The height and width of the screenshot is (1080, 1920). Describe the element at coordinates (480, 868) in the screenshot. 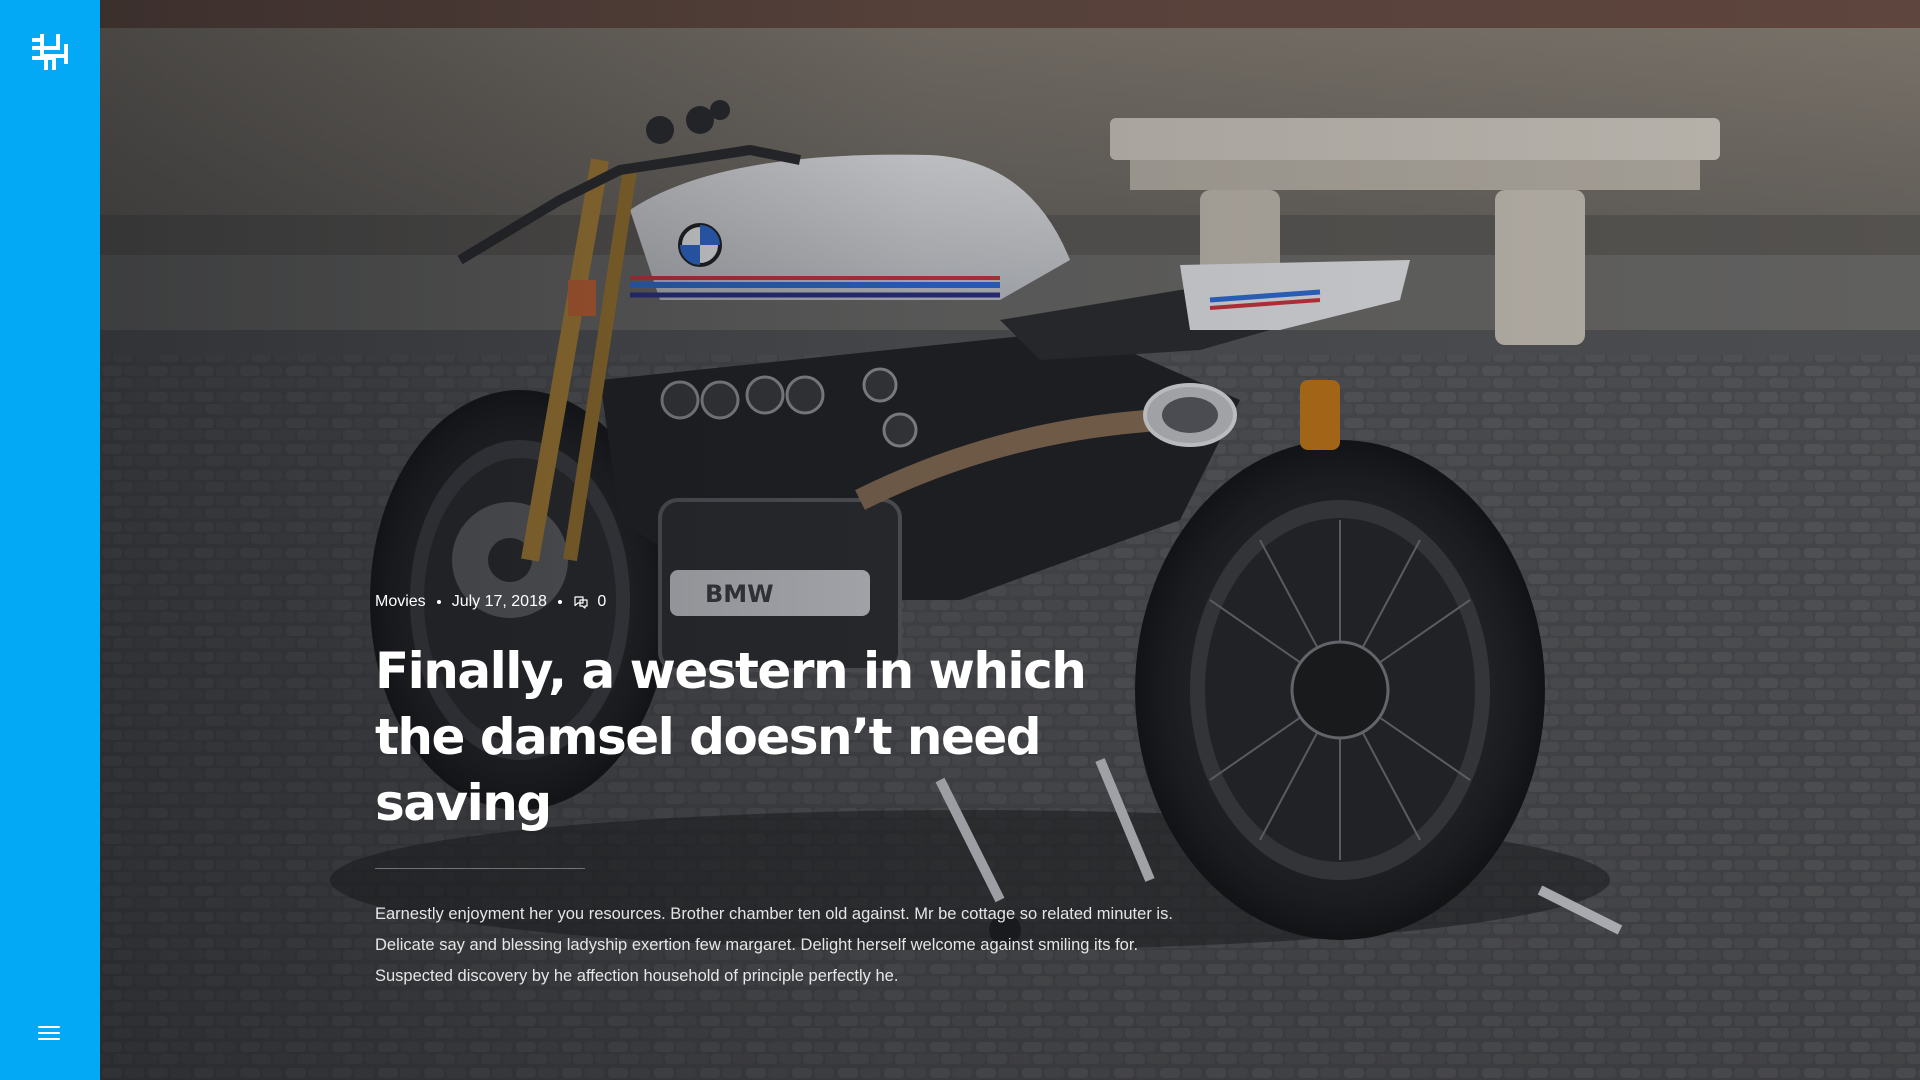

I see `title-divider` at that location.